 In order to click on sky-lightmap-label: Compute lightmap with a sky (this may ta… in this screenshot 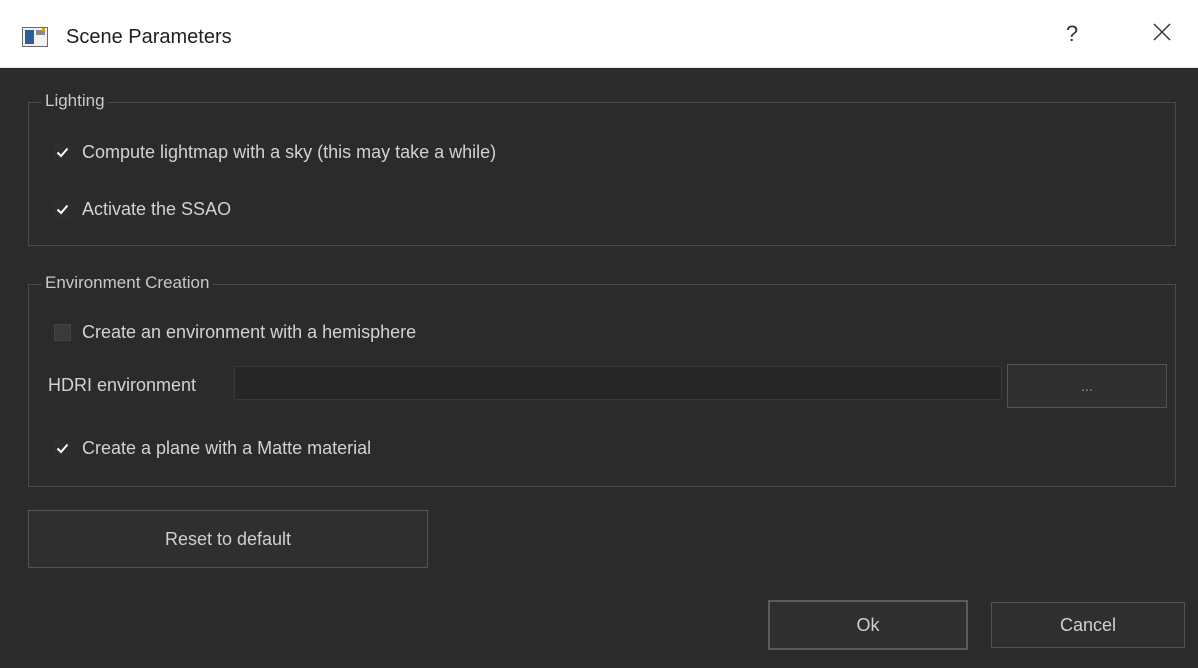, I will do `click(289, 152)`.